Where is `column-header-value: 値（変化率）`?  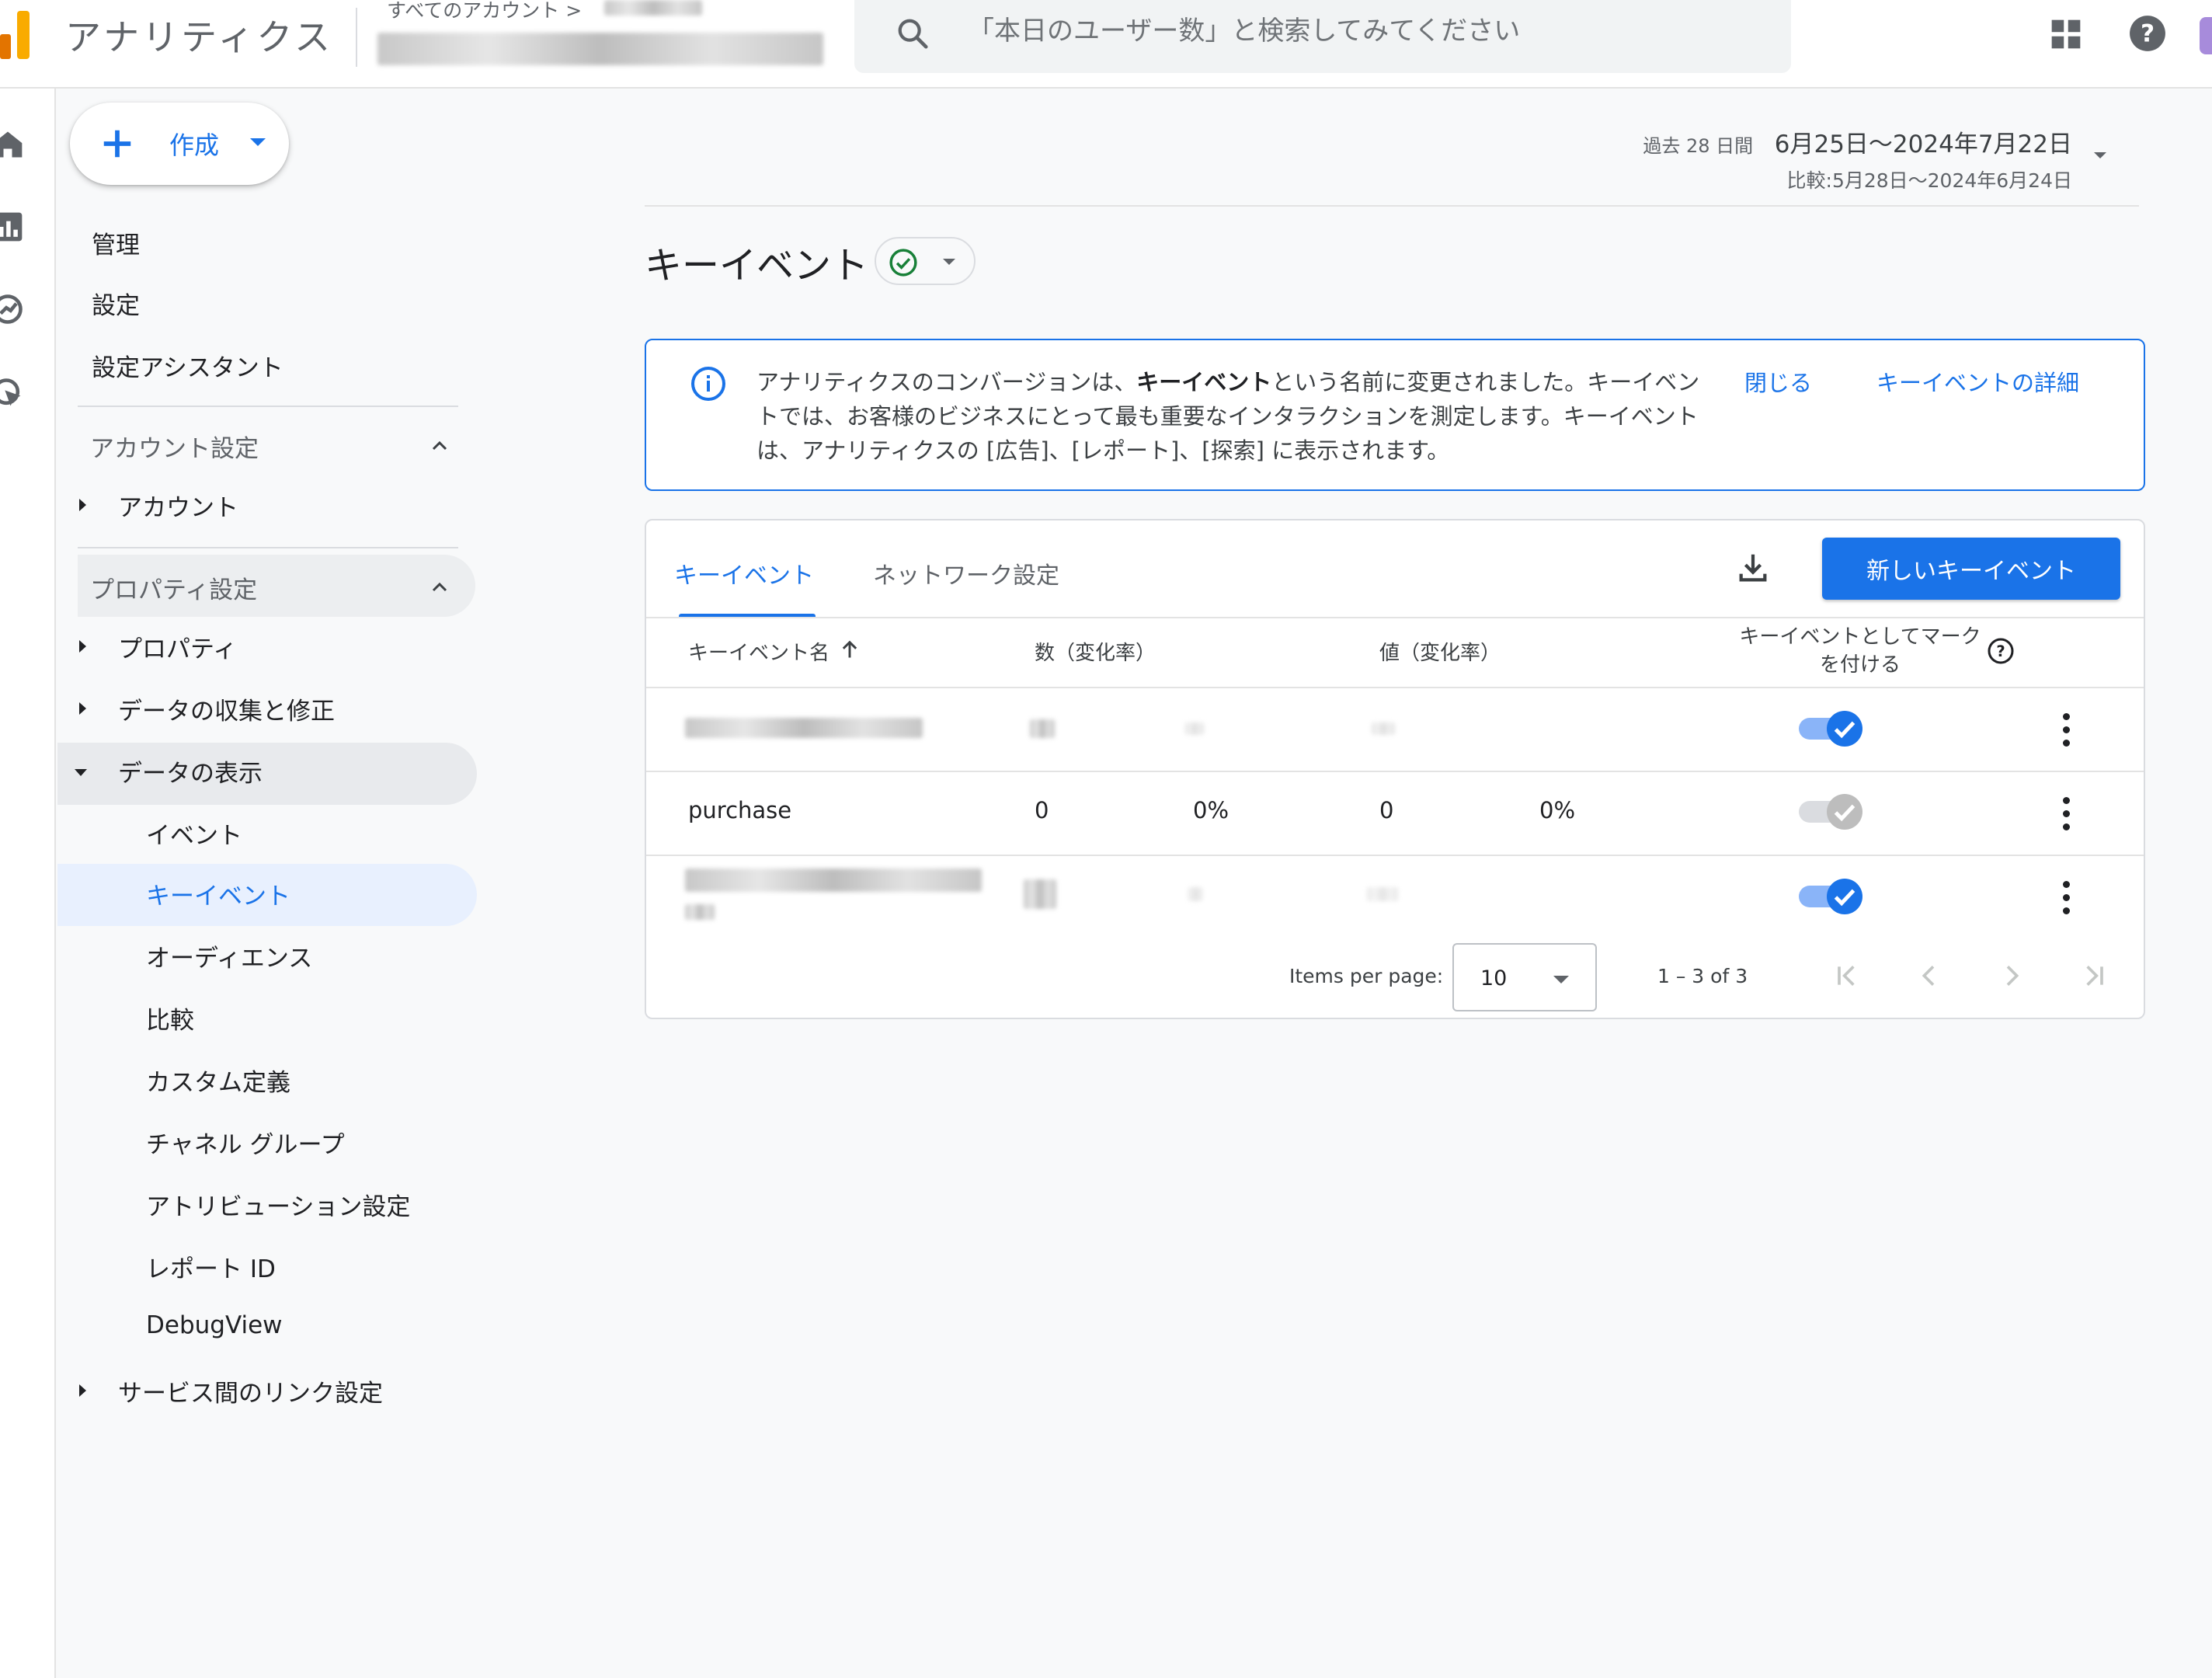
column-header-value: 値（変化率） is located at coordinates (1440, 654).